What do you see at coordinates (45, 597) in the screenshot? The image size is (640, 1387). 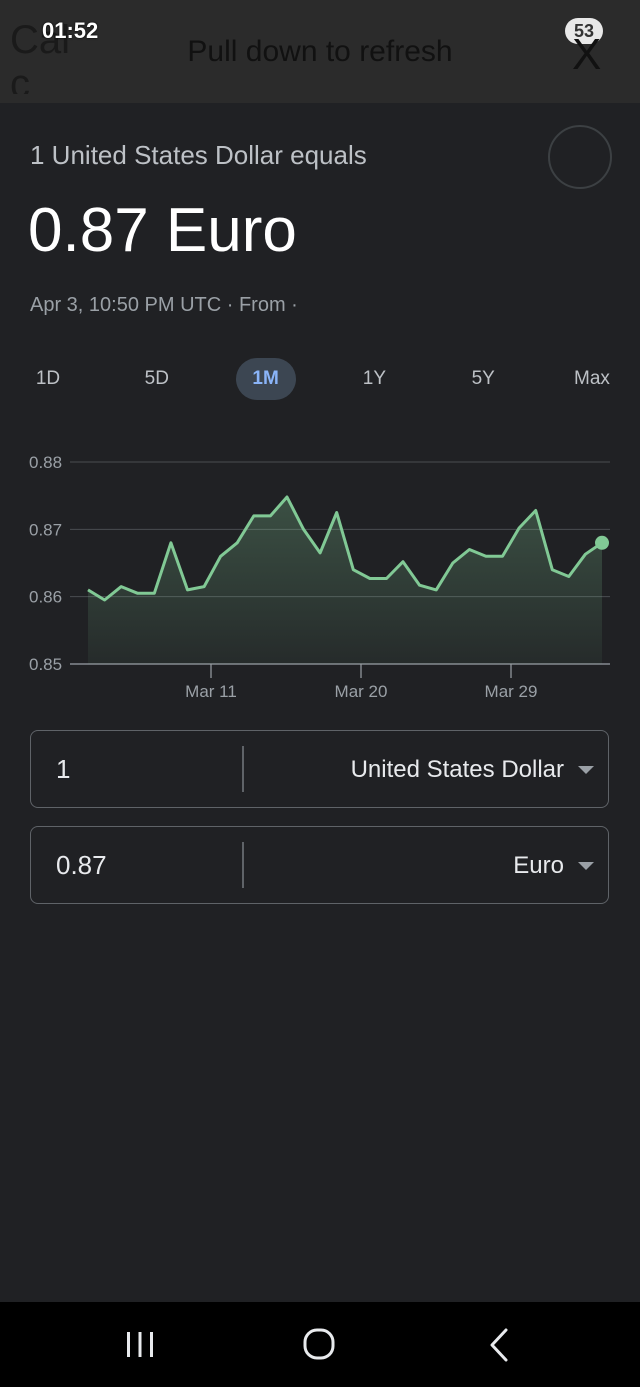 I see `y-tick-label: 0.86` at bounding box center [45, 597].